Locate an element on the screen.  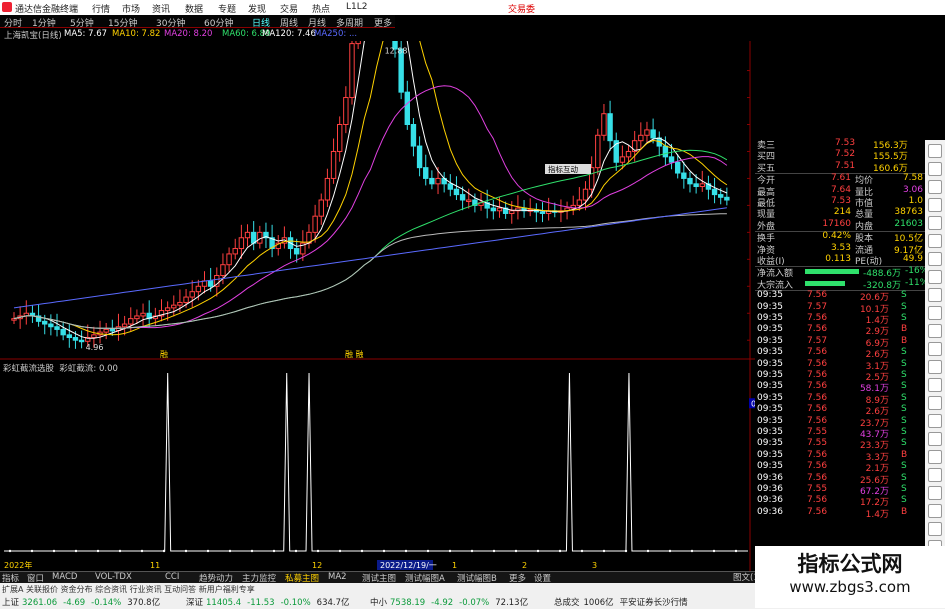
index-item: 深证 11405.4 -11.53 -0.10% 634.7亿 is located at coordinates (268, 602).